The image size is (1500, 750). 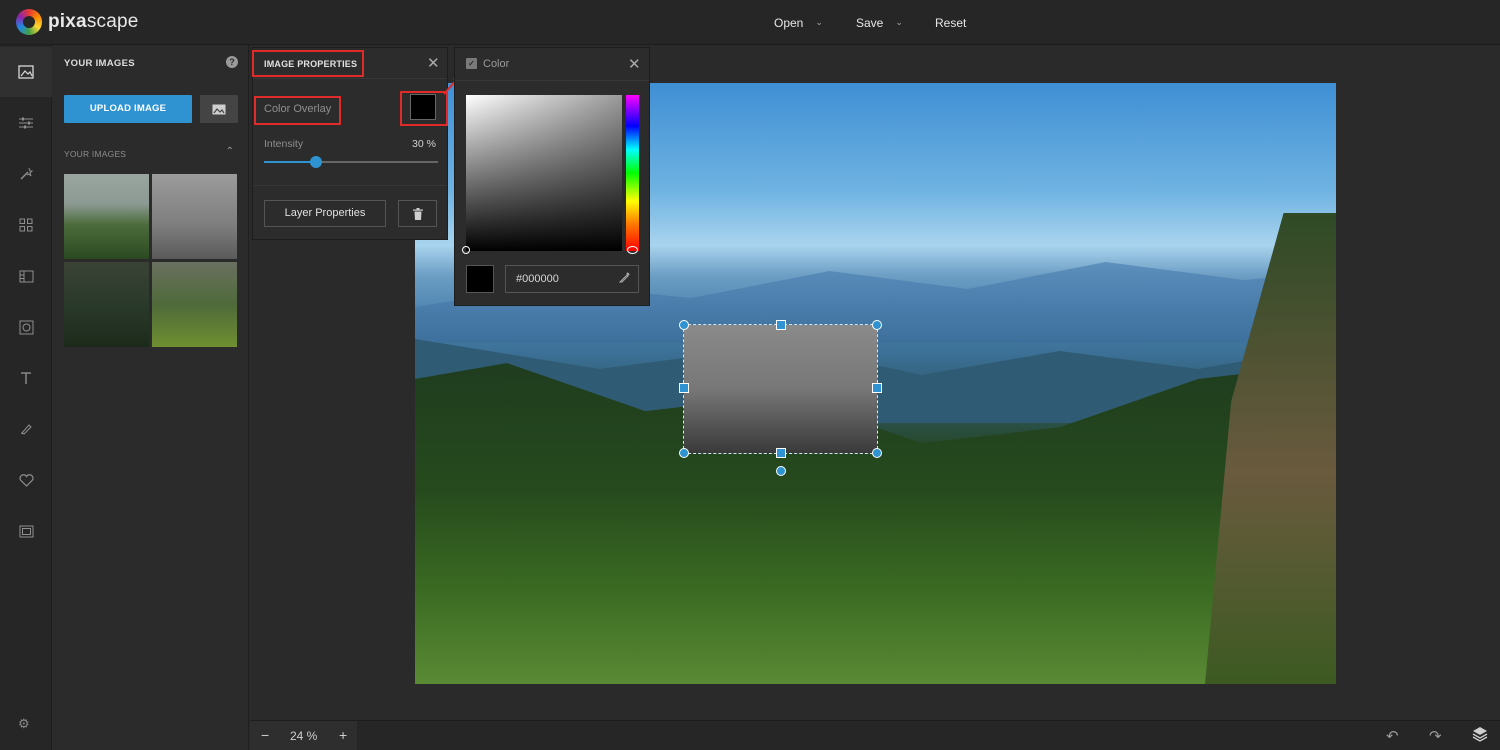 What do you see at coordinates (265, 735) in the screenshot?
I see `zoom-out-button: −` at bounding box center [265, 735].